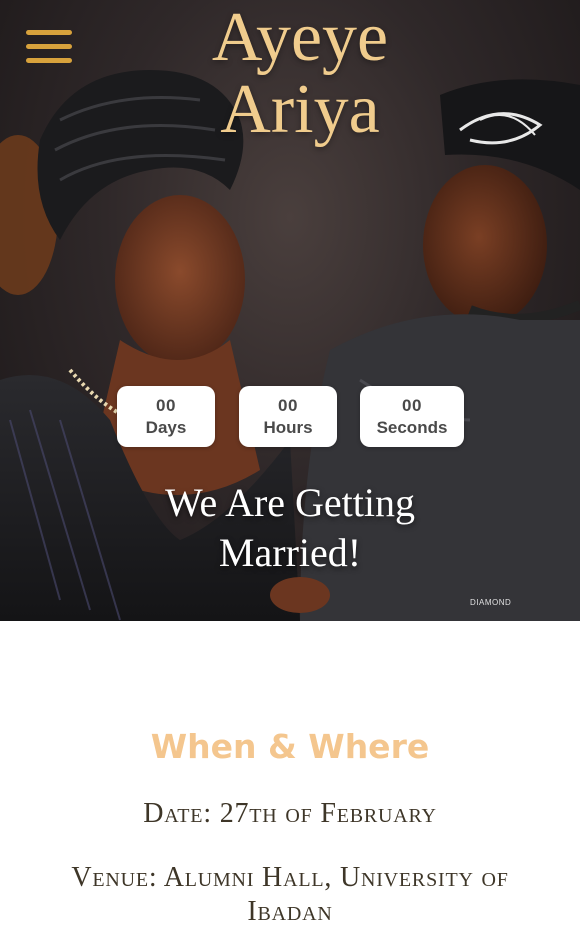 This screenshot has height=929, width=580. What do you see at coordinates (290, 552) in the screenshot?
I see `tagline-line-2: Married!` at bounding box center [290, 552].